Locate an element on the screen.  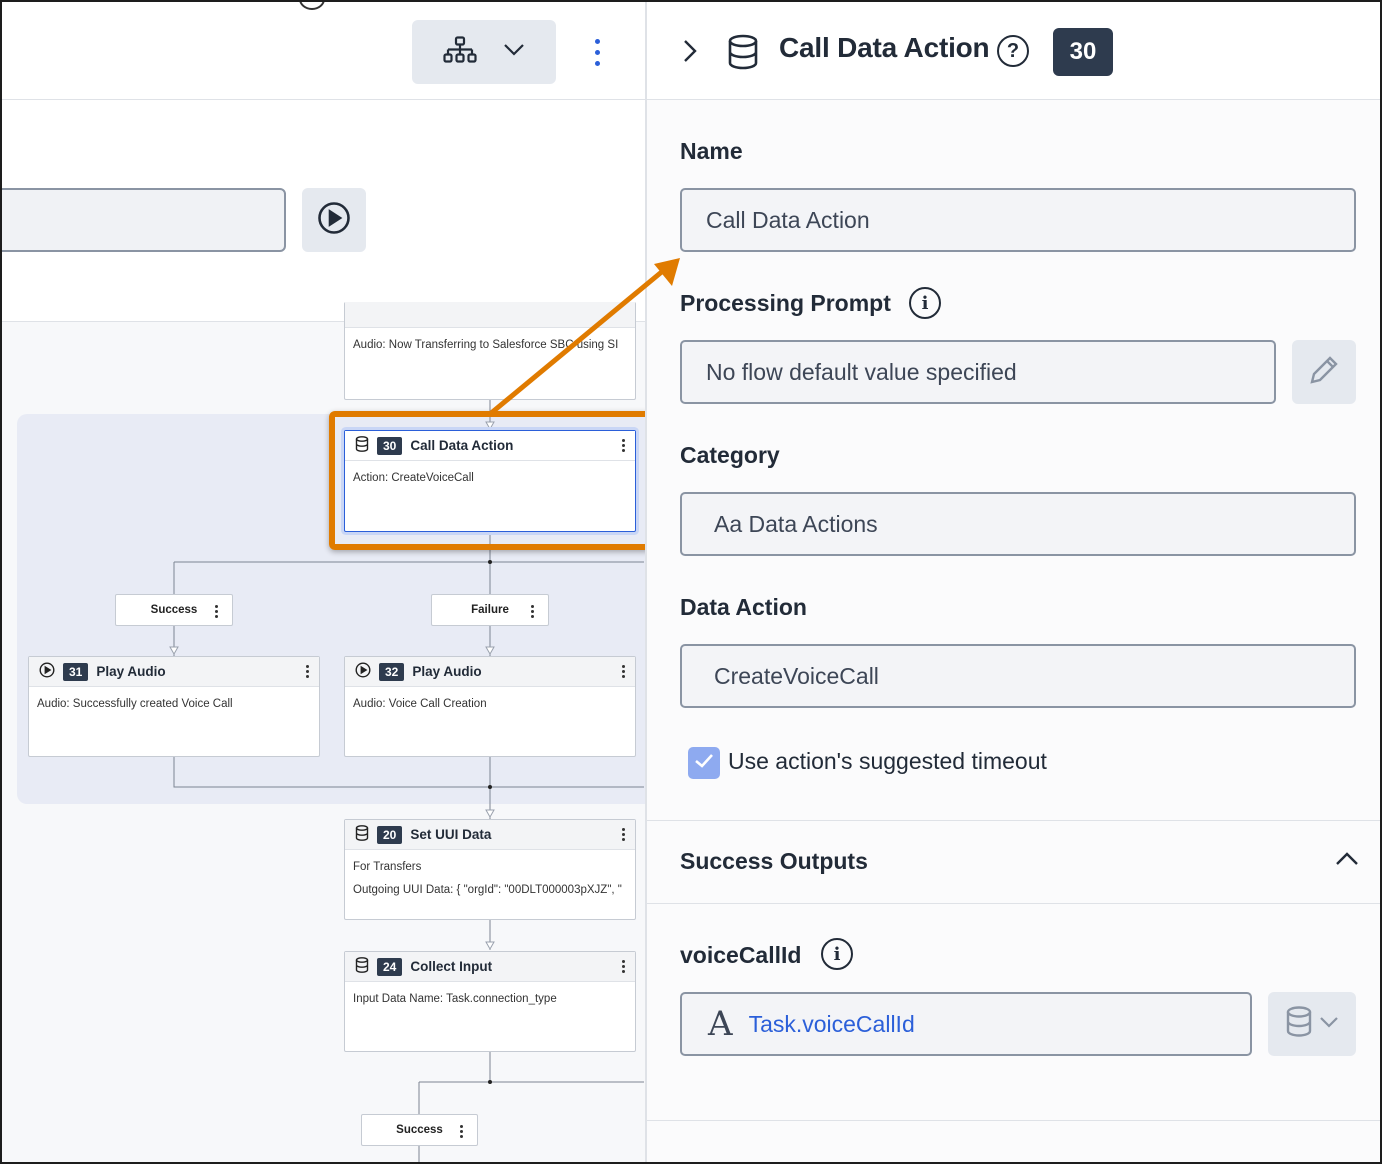
checkmark-icon is located at coordinates (704, 763).